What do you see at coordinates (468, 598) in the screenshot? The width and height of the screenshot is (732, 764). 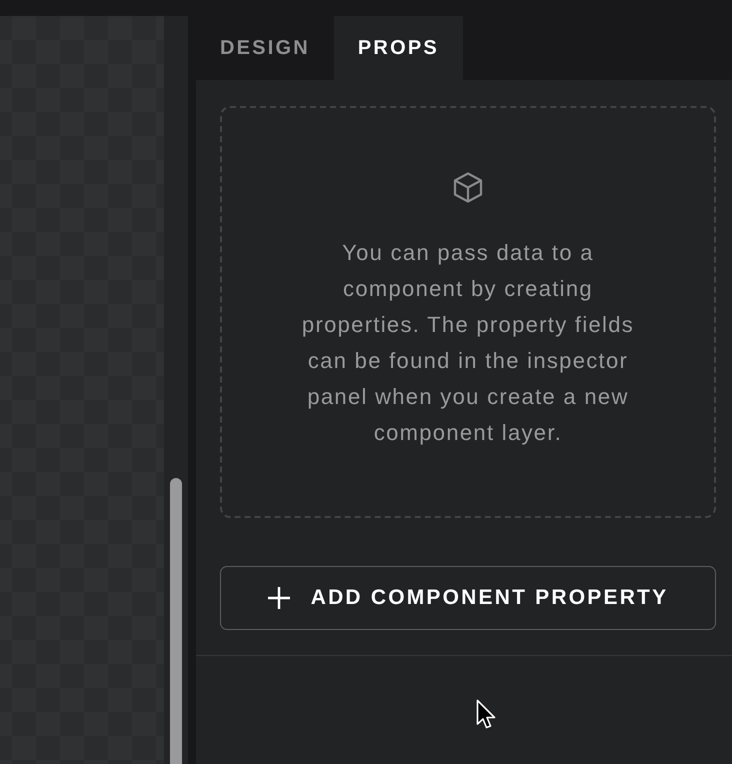 I see `add-component-property-button: ADD COMPONENT PROPERTY` at bounding box center [468, 598].